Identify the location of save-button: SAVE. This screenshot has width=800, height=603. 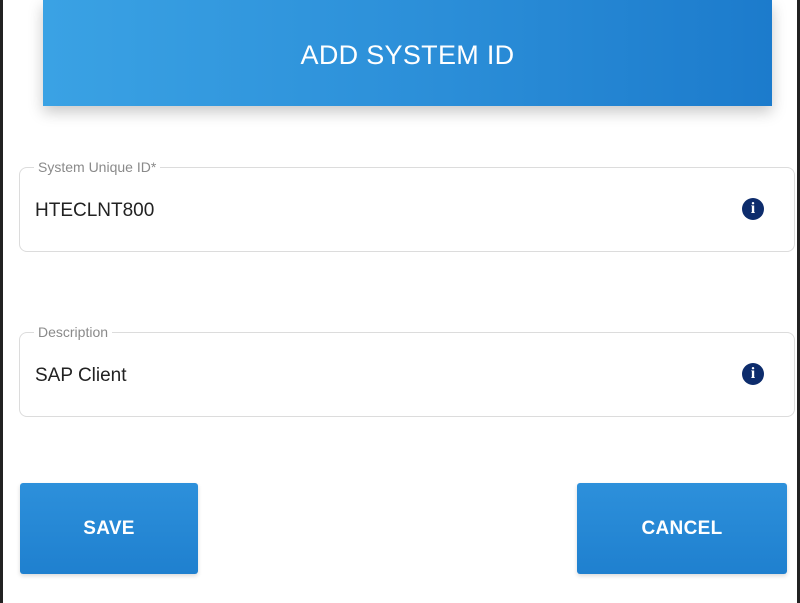
(109, 528).